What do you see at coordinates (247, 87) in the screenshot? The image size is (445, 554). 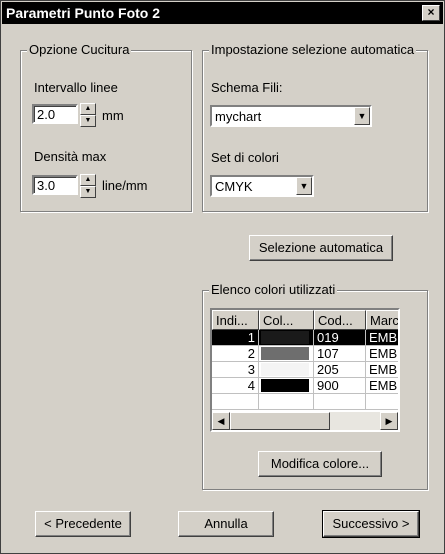 I see `scheme-label: Schema Fili:` at bounding box center [247, 87].